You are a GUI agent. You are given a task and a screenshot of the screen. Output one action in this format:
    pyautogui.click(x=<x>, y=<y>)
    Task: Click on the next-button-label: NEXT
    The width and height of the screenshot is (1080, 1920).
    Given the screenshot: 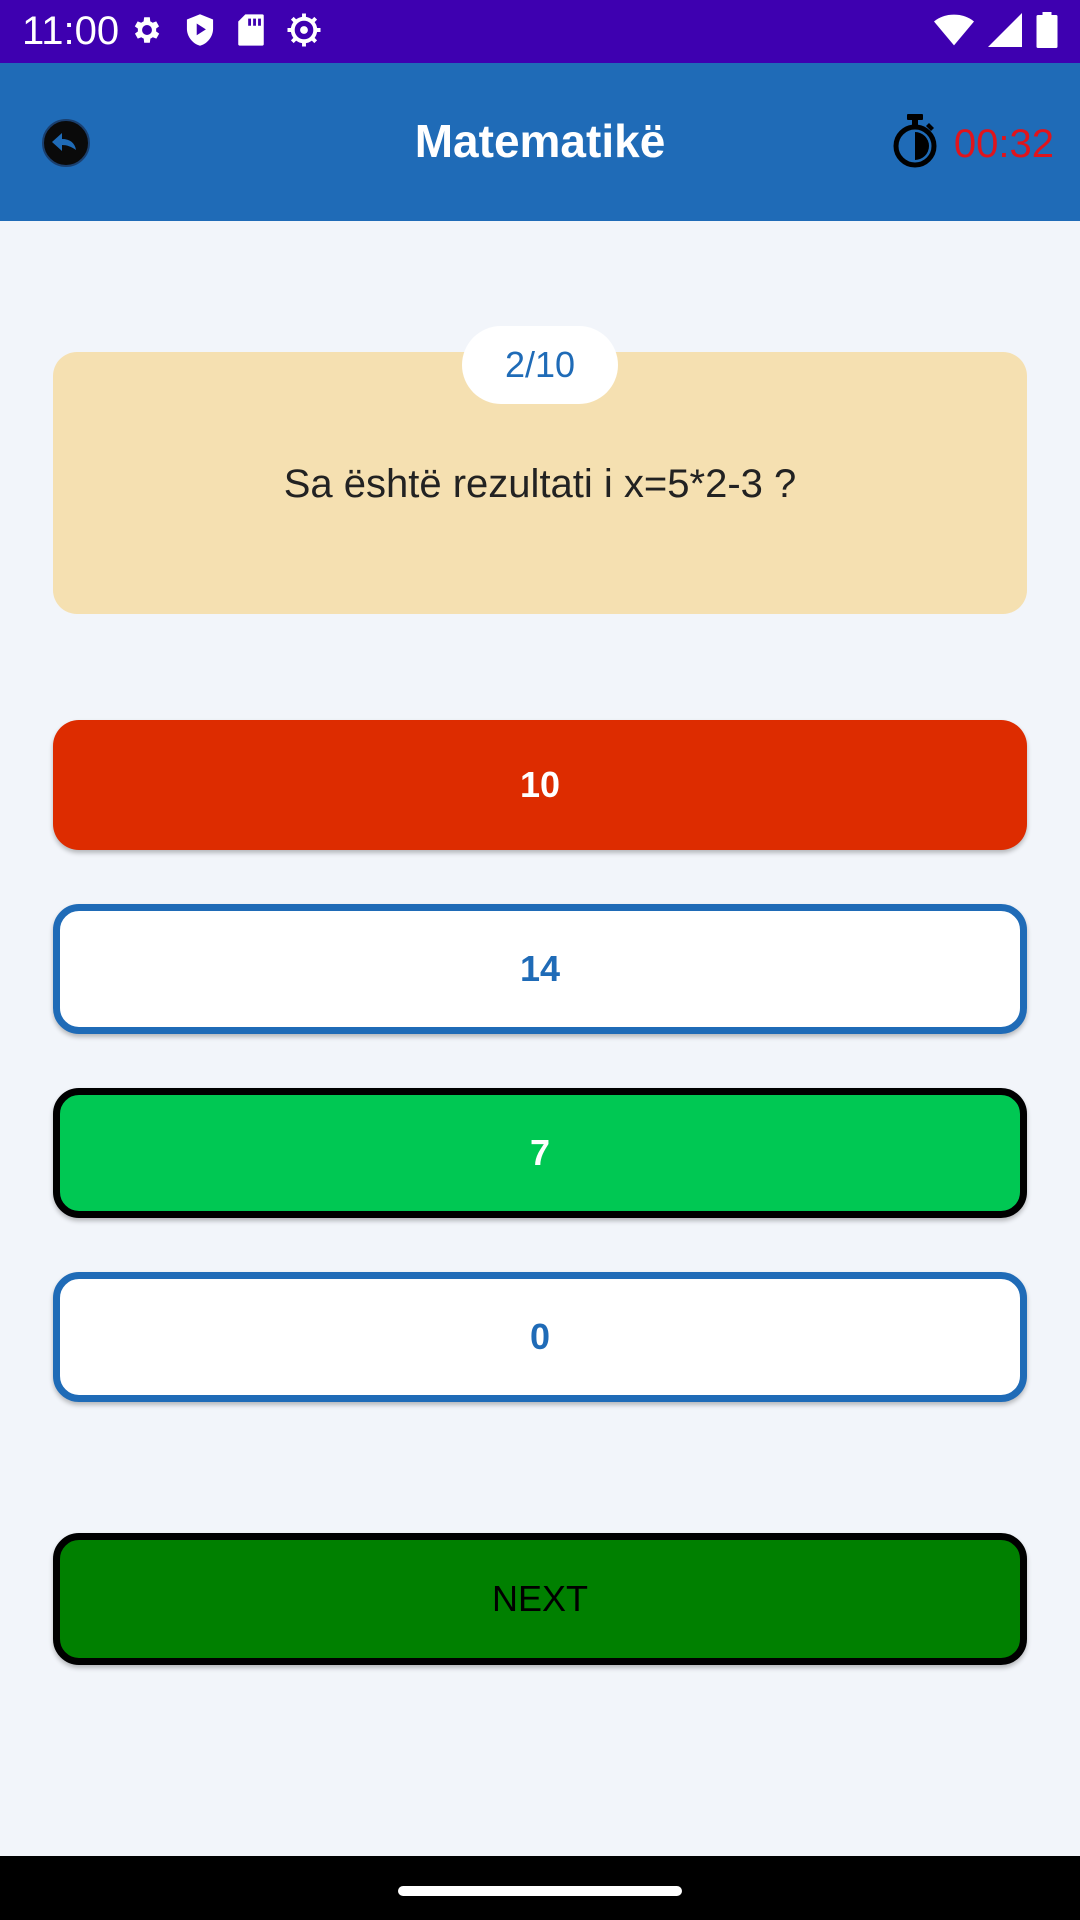 What is the action you would take?
    pyautogui.click(x=539, y=1598)
    